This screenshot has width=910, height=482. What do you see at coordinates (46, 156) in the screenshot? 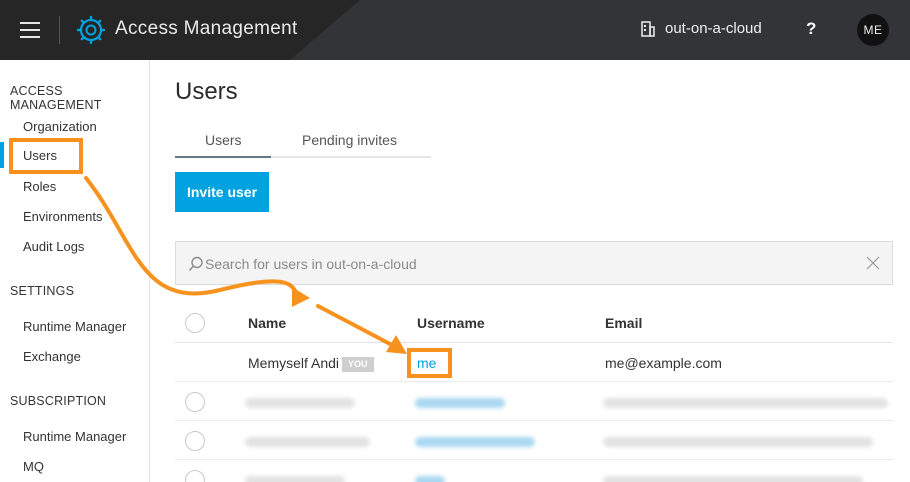
I see `highlight-box-users-nav` at bounding box center [46, 156].